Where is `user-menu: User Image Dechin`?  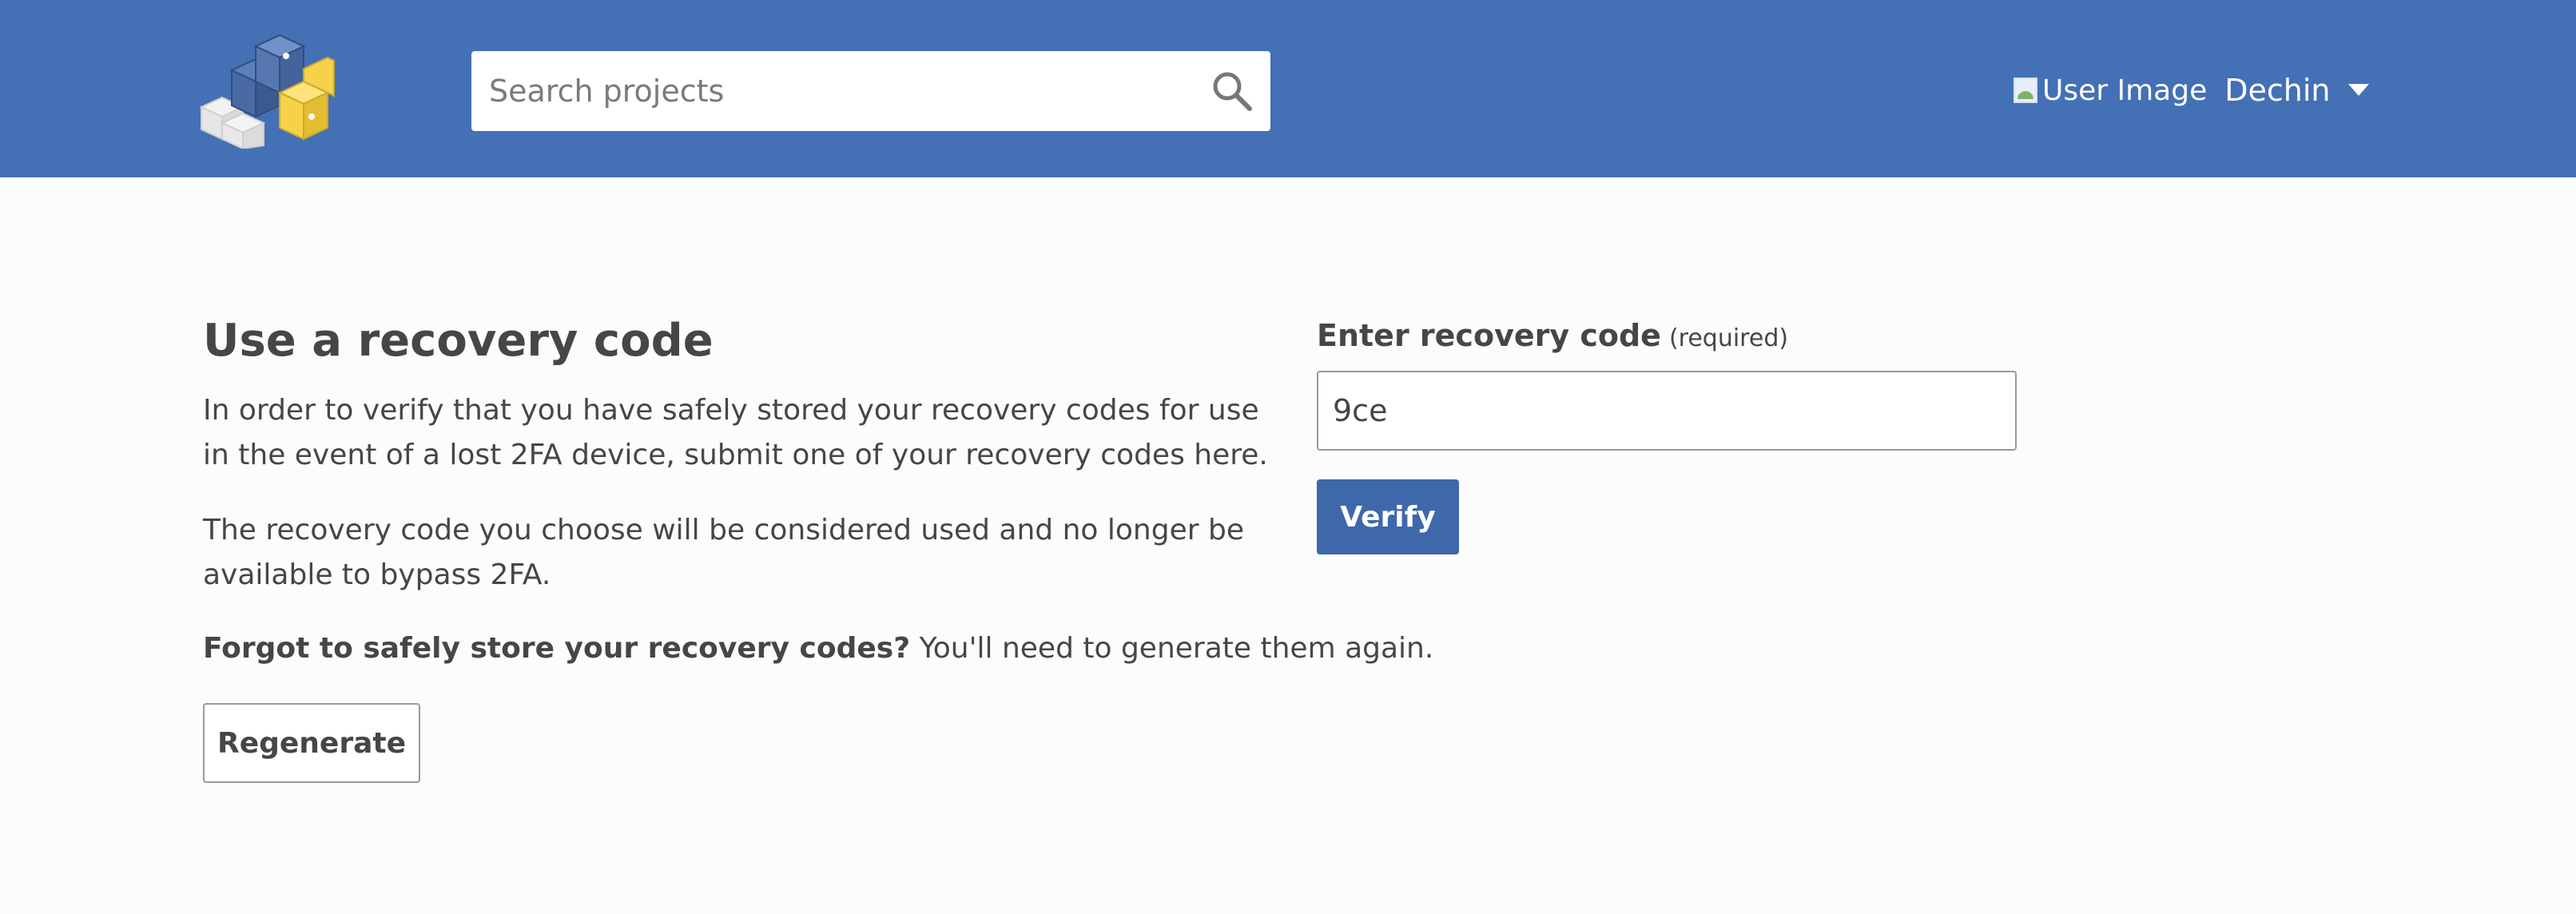
user-menu: User Image Dechin is located at coordinates (2191, 90).